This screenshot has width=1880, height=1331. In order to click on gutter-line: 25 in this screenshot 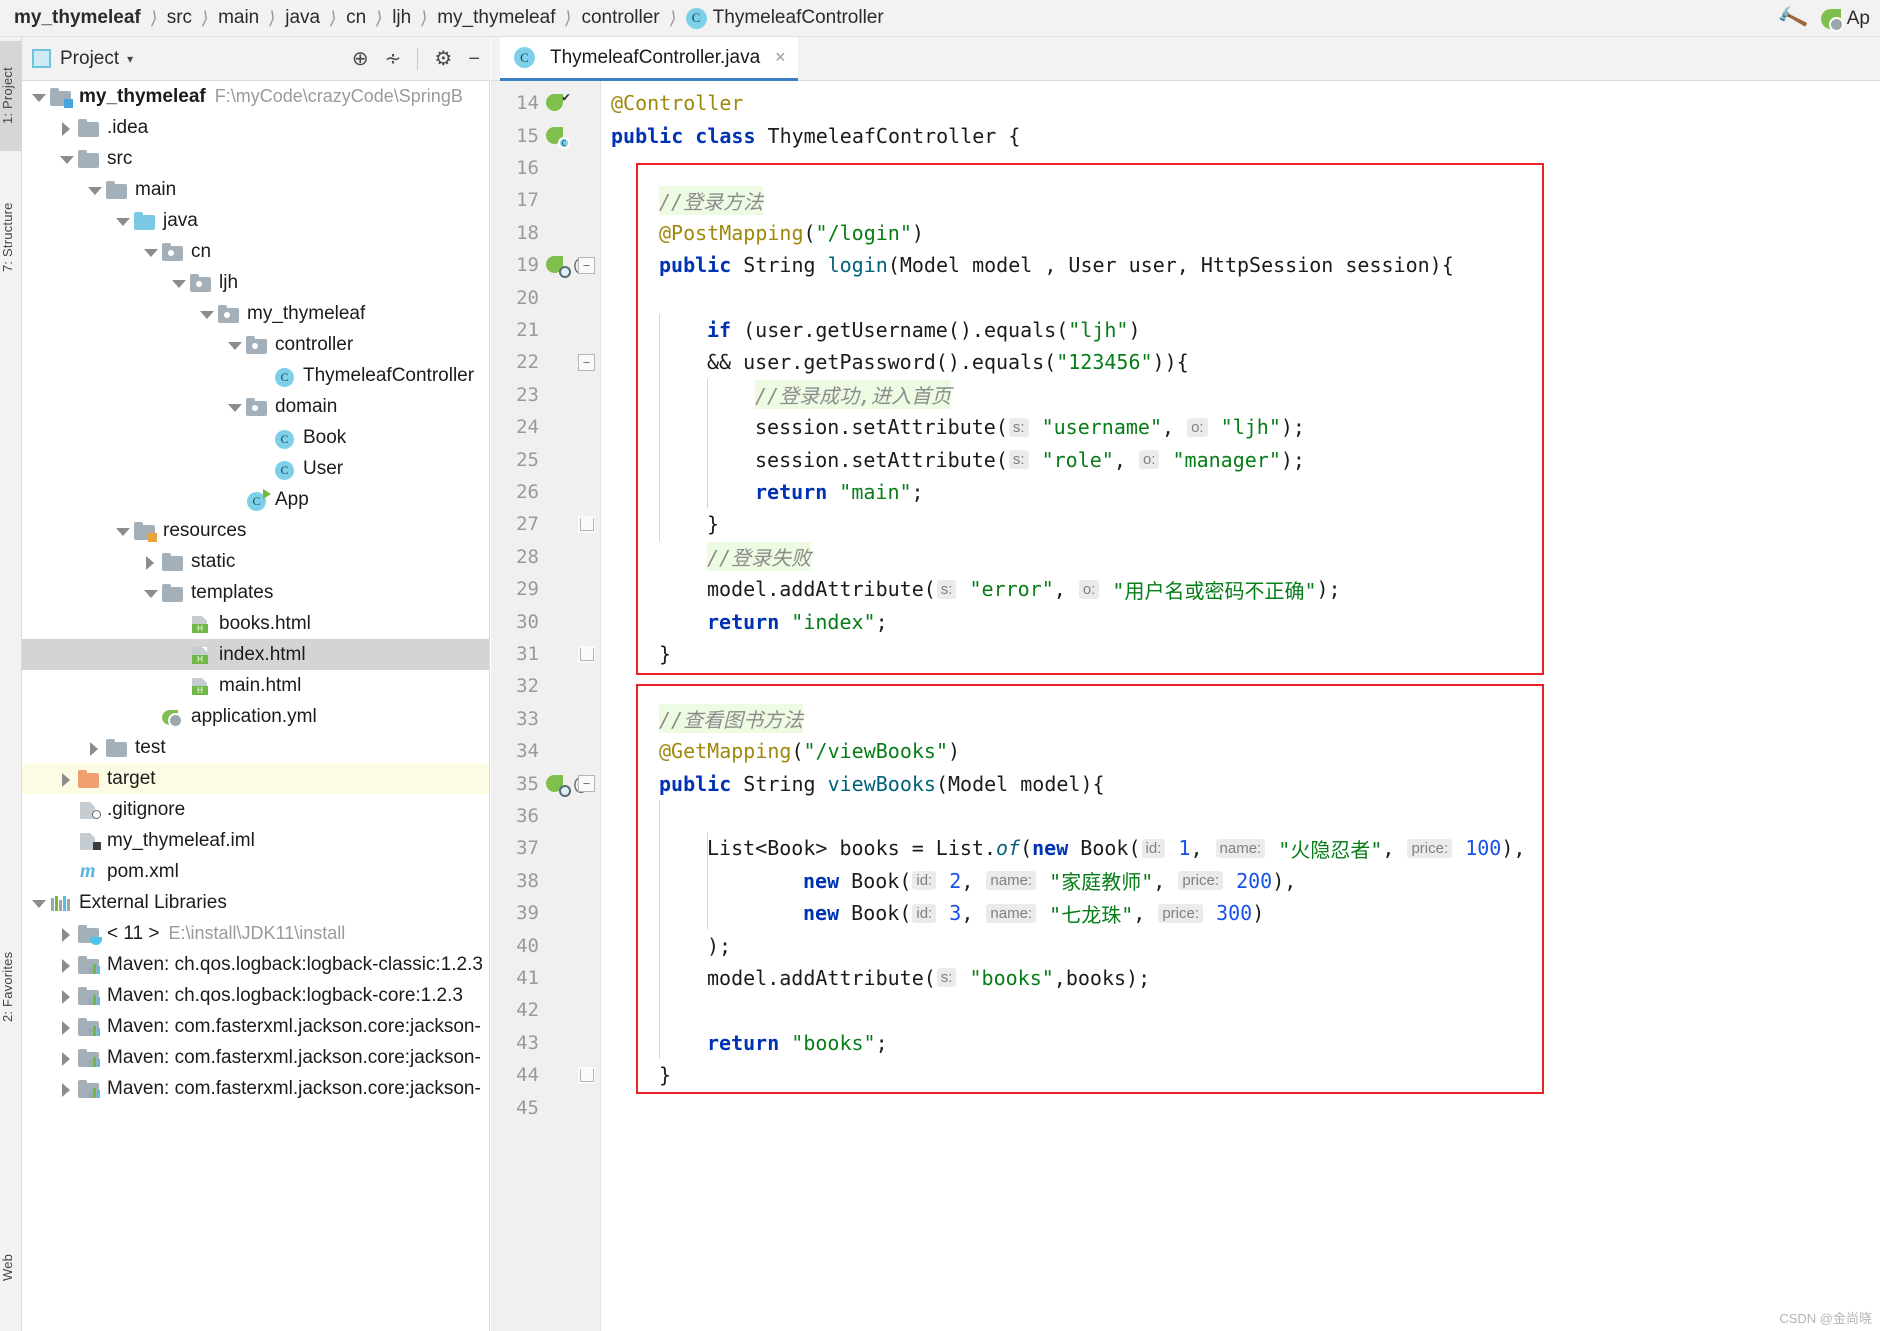, I will do `click(546, 459)`.